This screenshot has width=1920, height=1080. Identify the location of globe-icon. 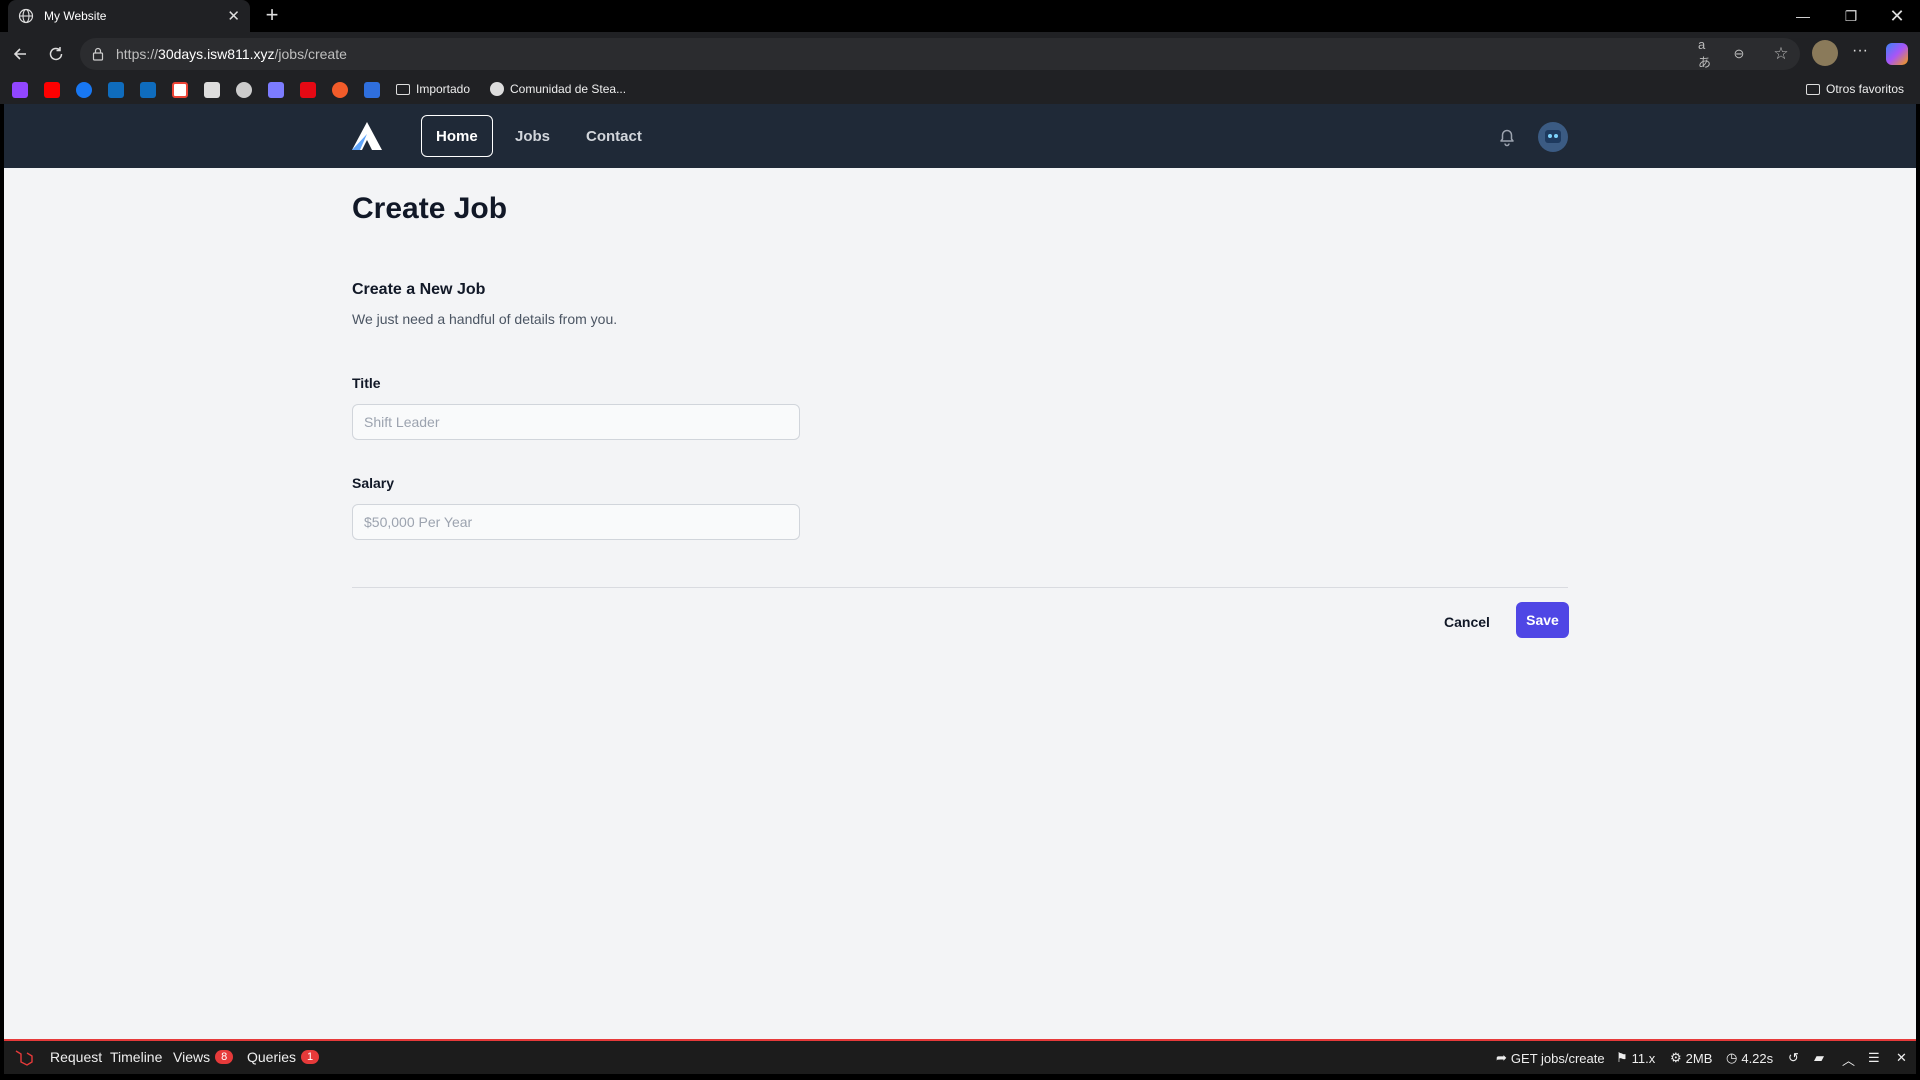
(26, 16).